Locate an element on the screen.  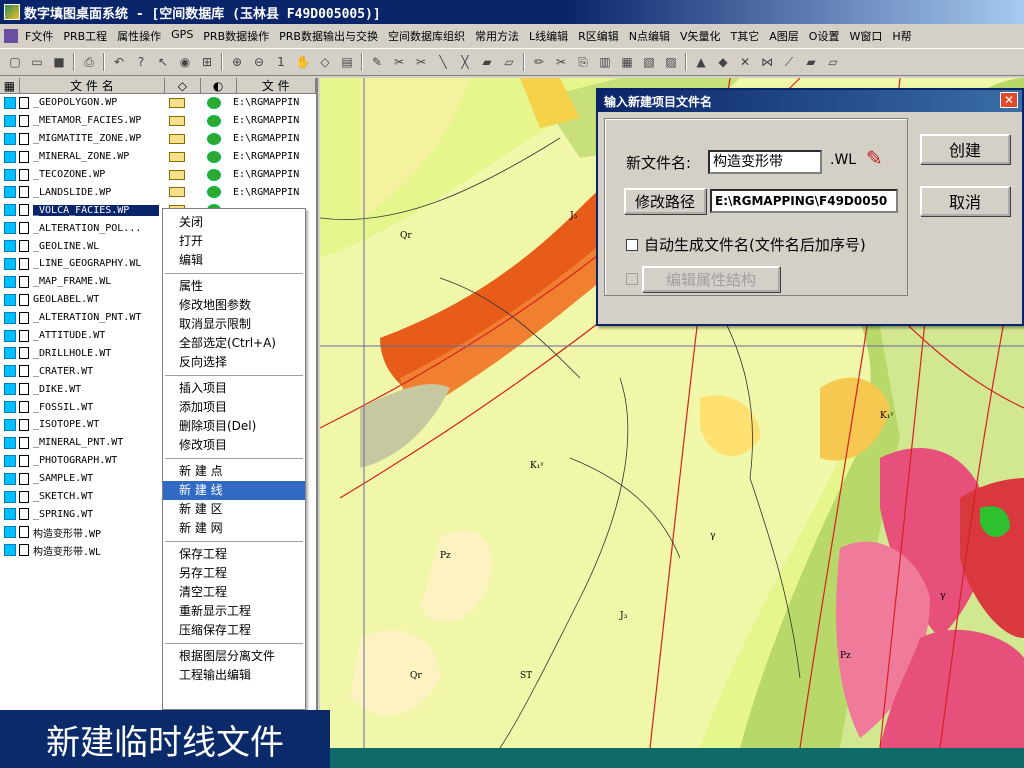
context-menu-item: 新 建 区 is located at coordinates (234, 509).